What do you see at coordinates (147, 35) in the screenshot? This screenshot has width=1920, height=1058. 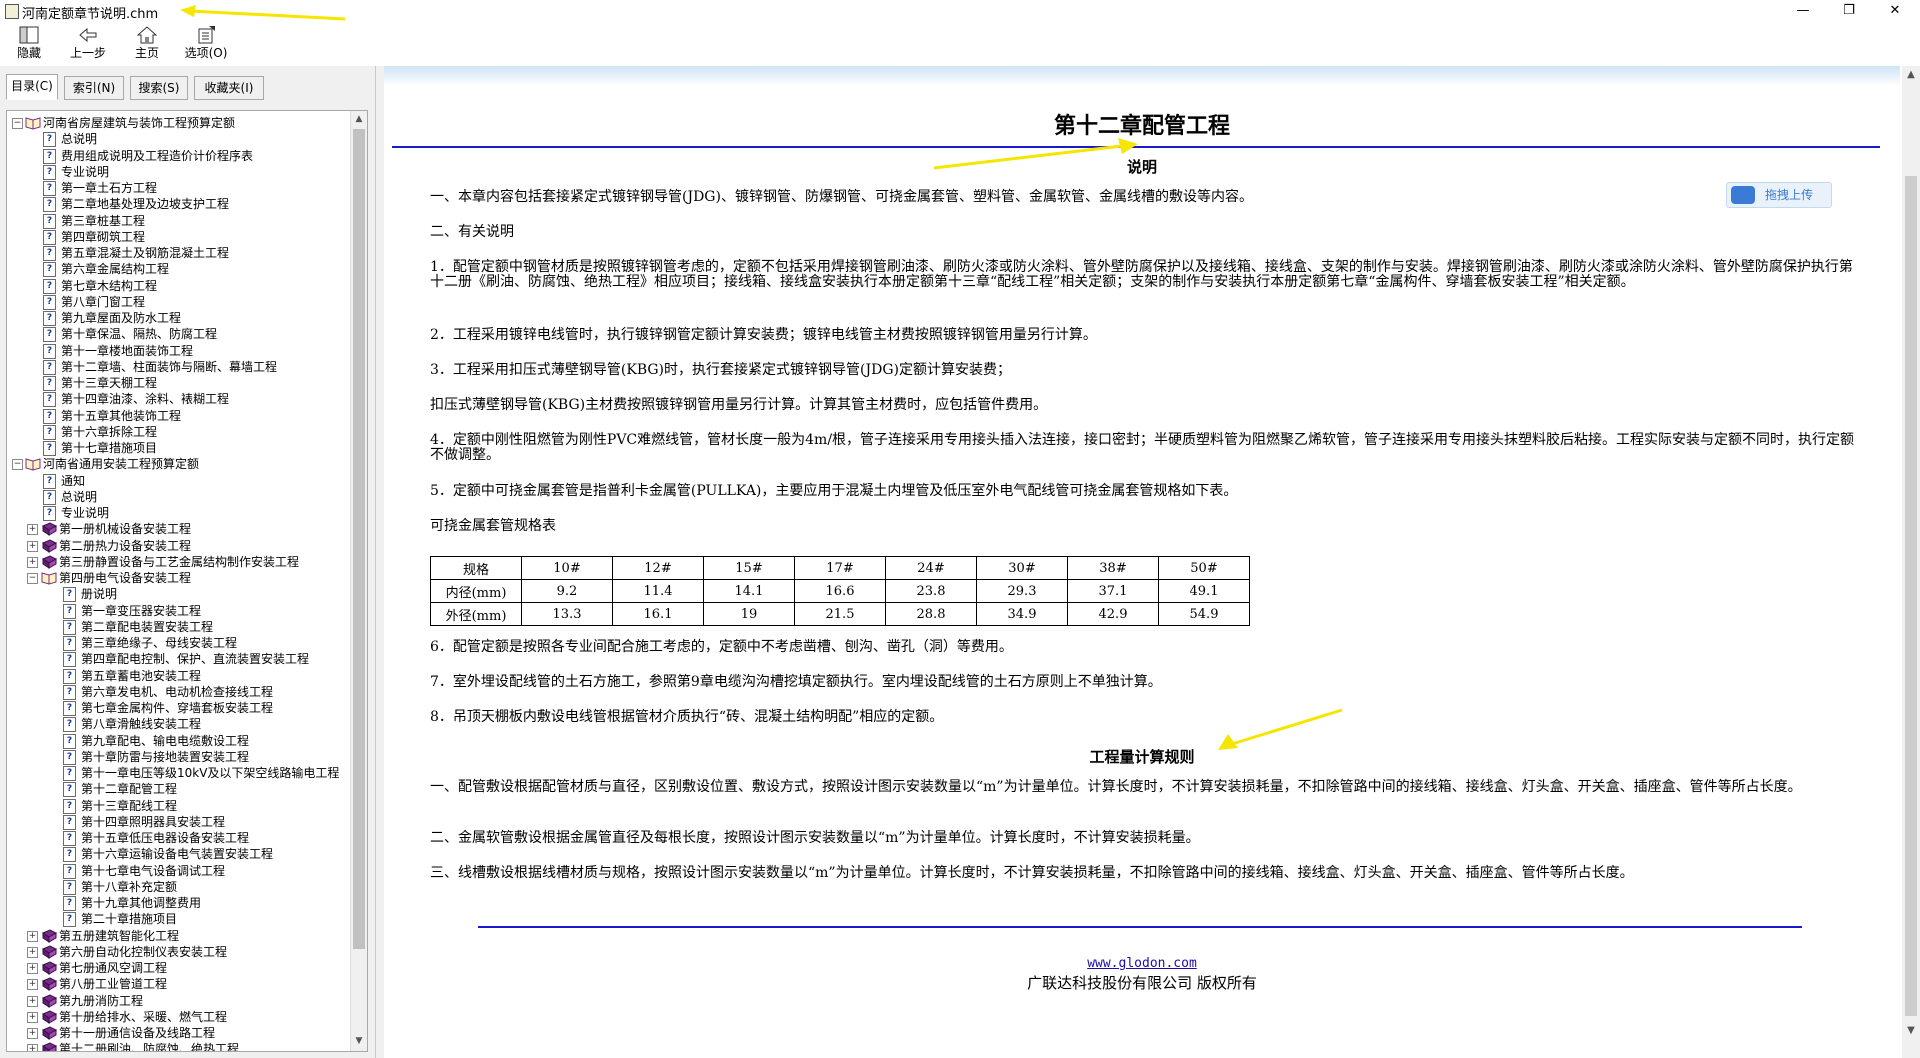 I see `home-icon` at bounding box center [147, 35].